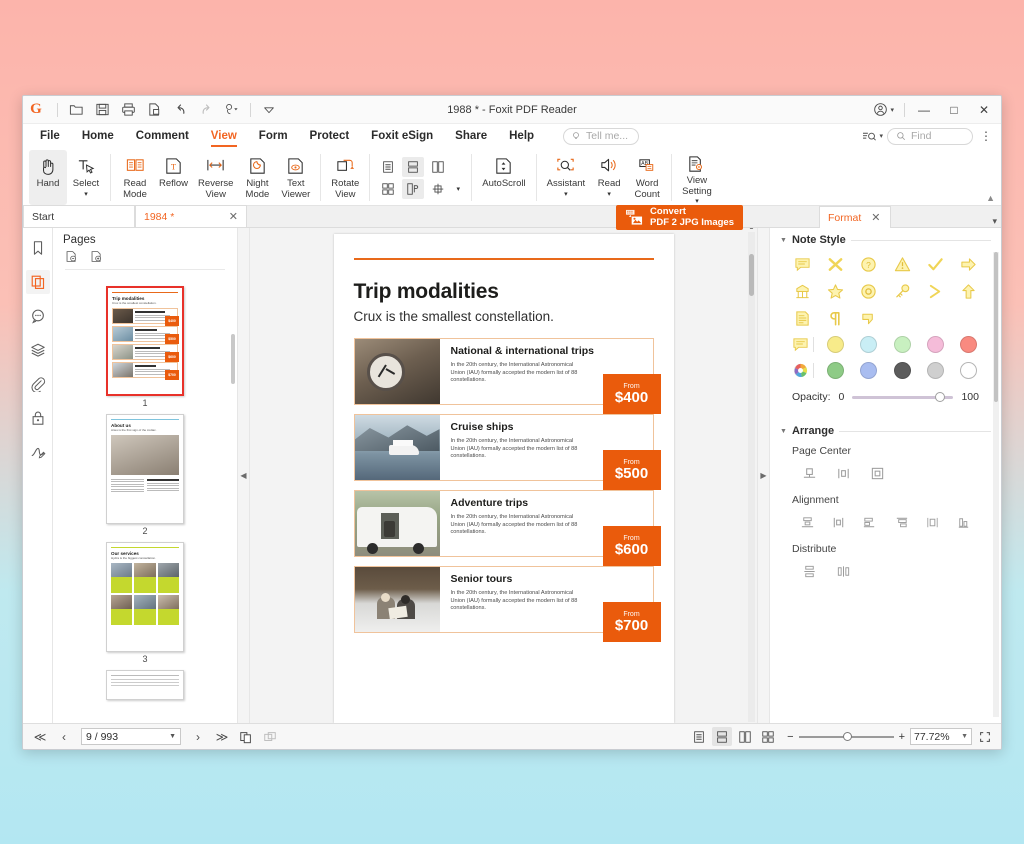 The image size is (1024, 844). What do you see at coordinates (935, 370) in the screenshot?
I see `note-color-light-gray` at bounding box center [935, 370].